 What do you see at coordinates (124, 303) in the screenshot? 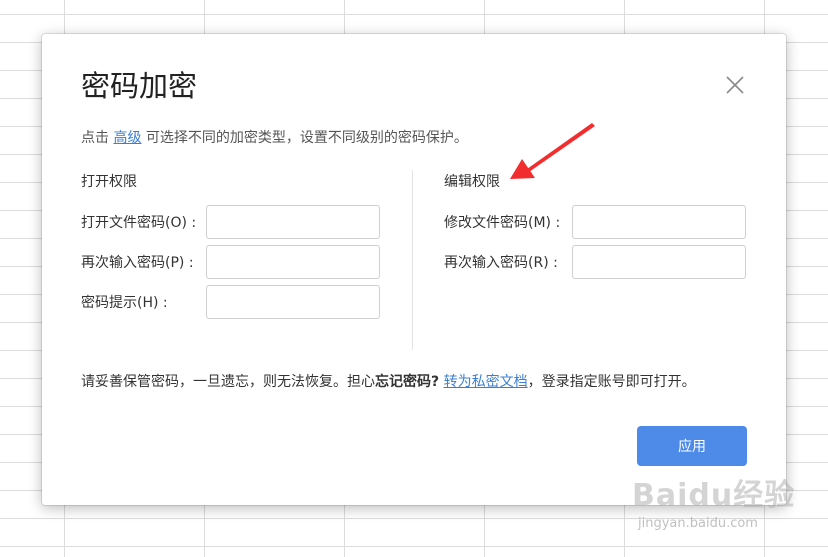
I see `password-hint-label: 密码提示(H) :` at bounding box center [124, 303].